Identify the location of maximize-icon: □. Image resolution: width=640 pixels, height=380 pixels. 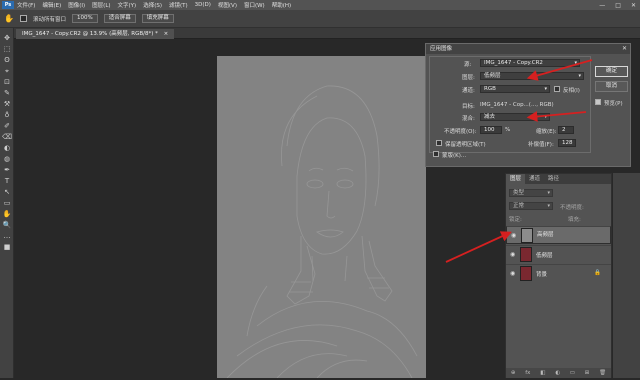
(618, 5).